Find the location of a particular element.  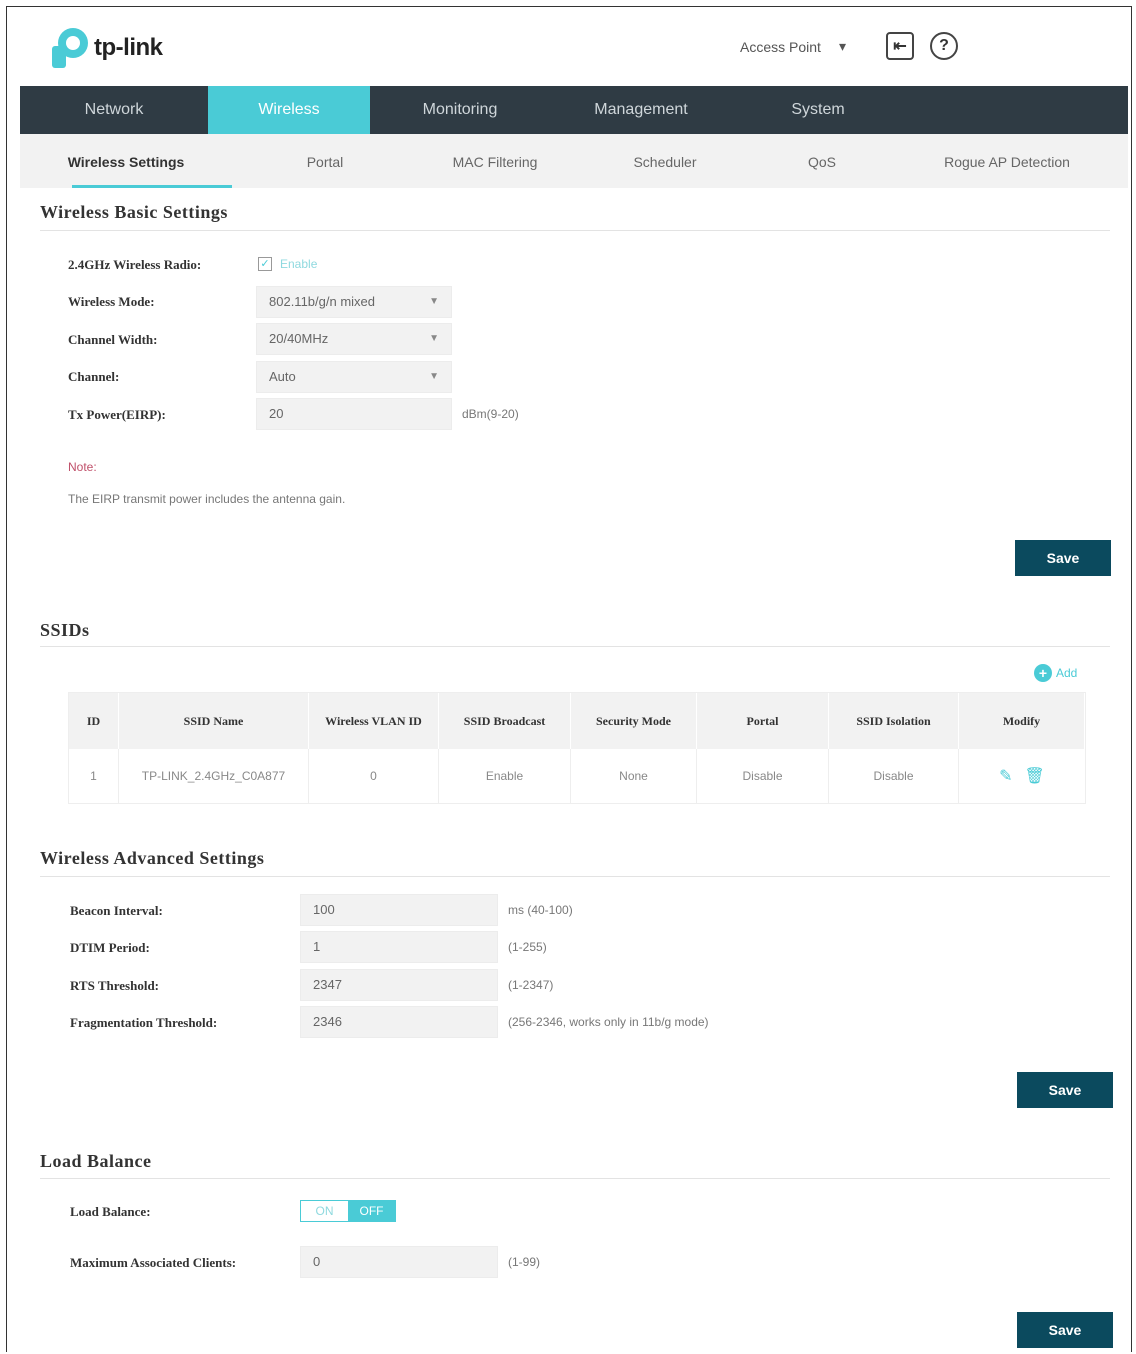

cell-portal: Disable is located at coordinates (763, 776).